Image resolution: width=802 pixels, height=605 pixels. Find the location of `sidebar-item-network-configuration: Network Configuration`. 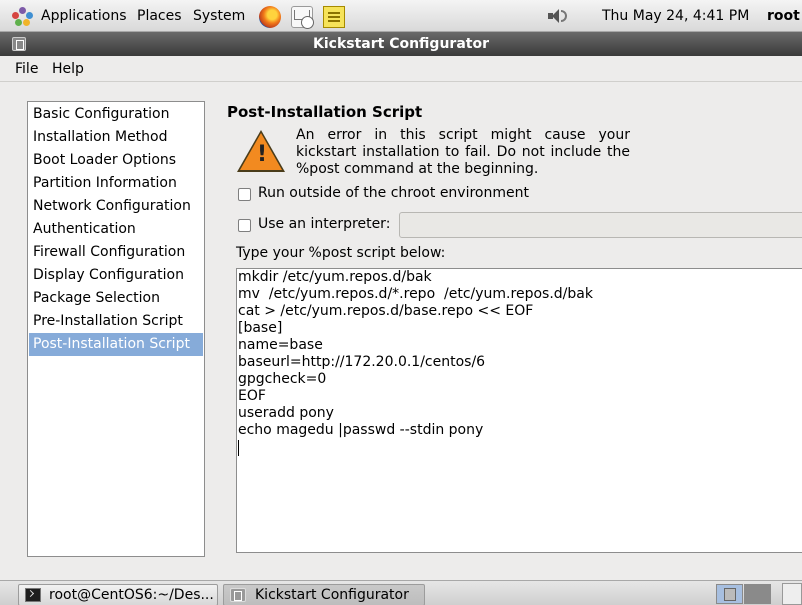

sidebar-item-network-configuration: Network Configuration is located at coordinates (116, 206).